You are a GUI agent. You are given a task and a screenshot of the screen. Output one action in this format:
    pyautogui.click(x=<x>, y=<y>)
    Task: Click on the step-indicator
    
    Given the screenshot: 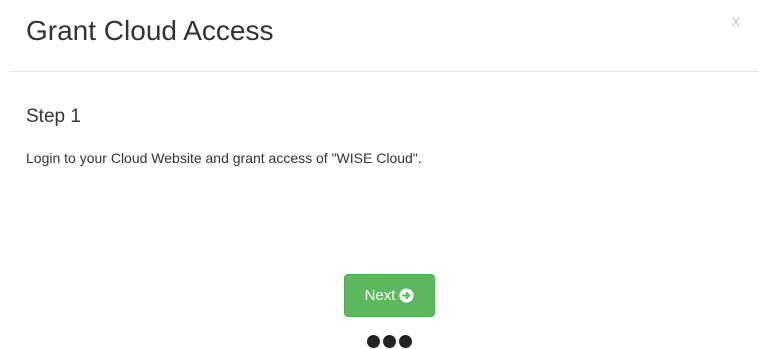 What is the action you would take?
    pyautogui.click(x=390, y=341)
    